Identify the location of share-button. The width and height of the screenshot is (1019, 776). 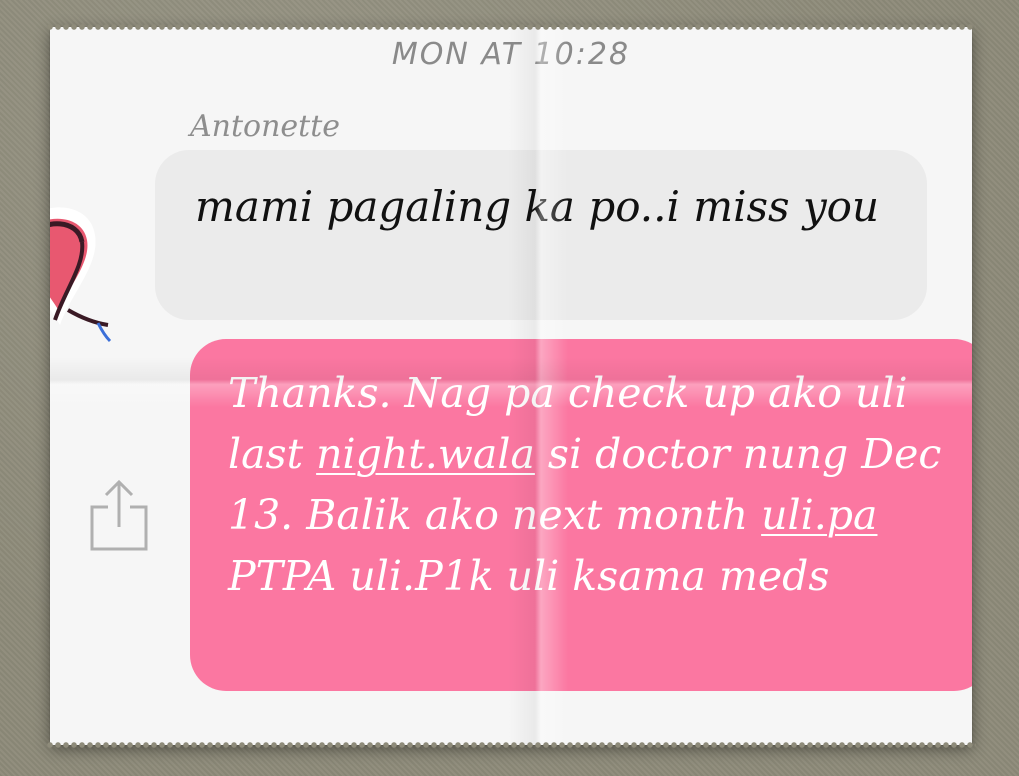
(119, 515).